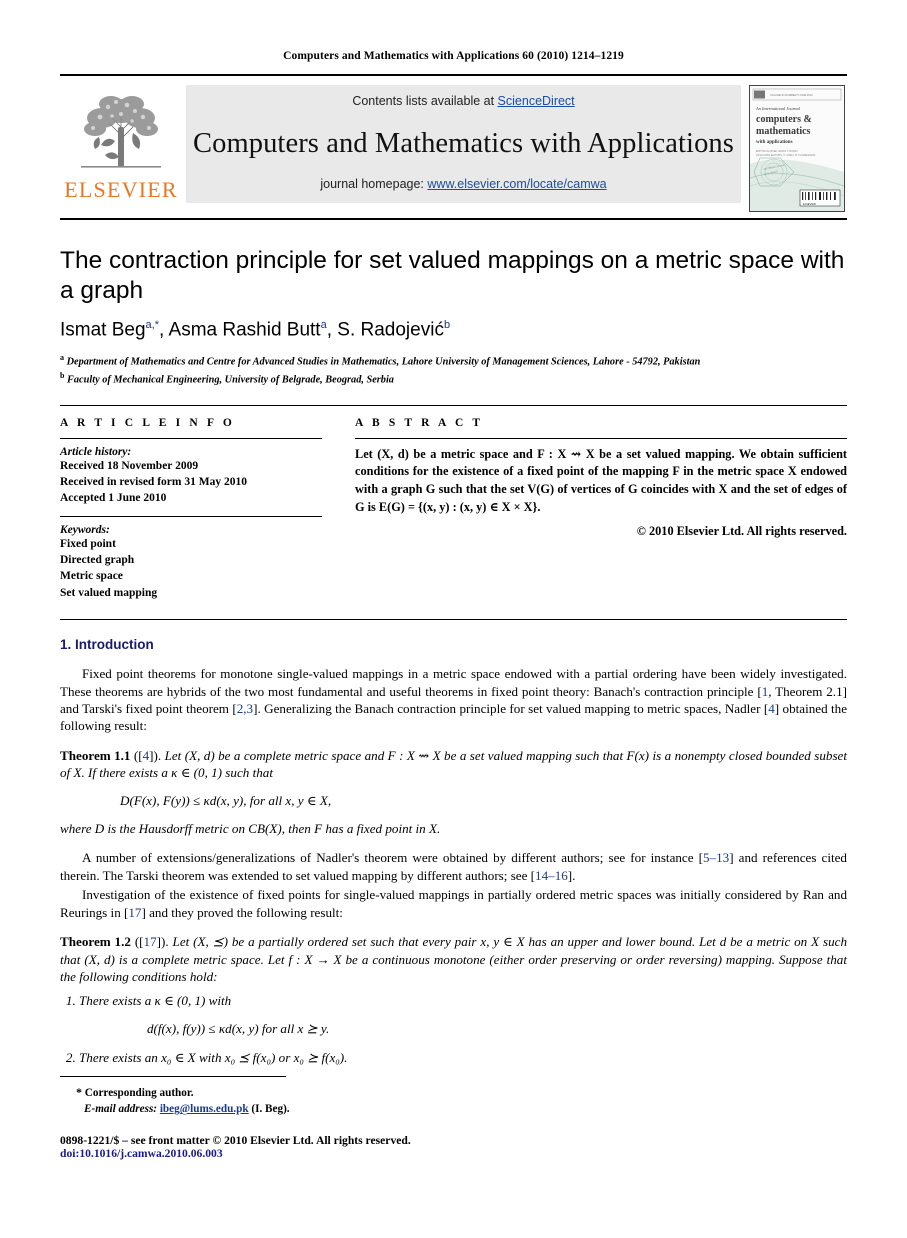 The width and height of the screenshot is (907, 1238). Describe the element at coordinates (323, 324) in the screenshot. I see `author-affil-marker: a` at that location.